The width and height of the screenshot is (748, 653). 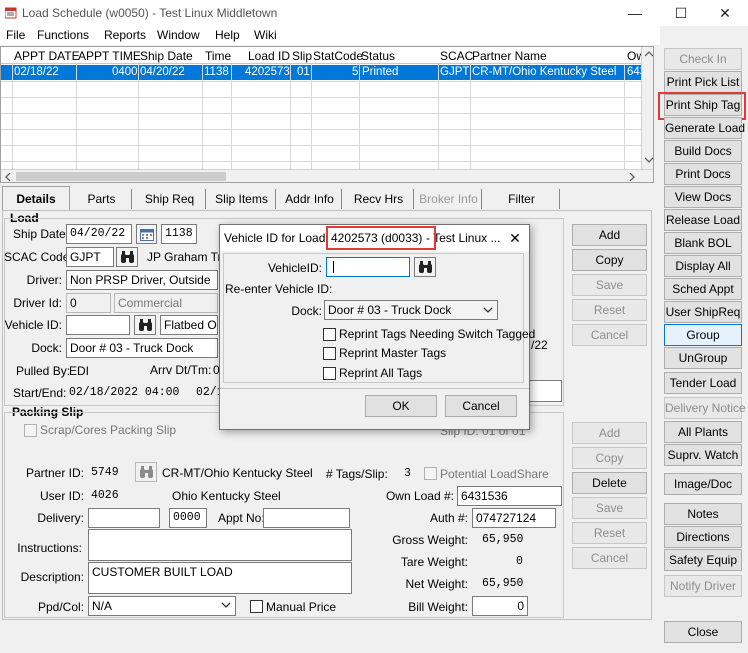 What do you see at coordinates (725, 13) in the screenshot?
I see `close-window-button: ✕` at bounding box center [725, 13].